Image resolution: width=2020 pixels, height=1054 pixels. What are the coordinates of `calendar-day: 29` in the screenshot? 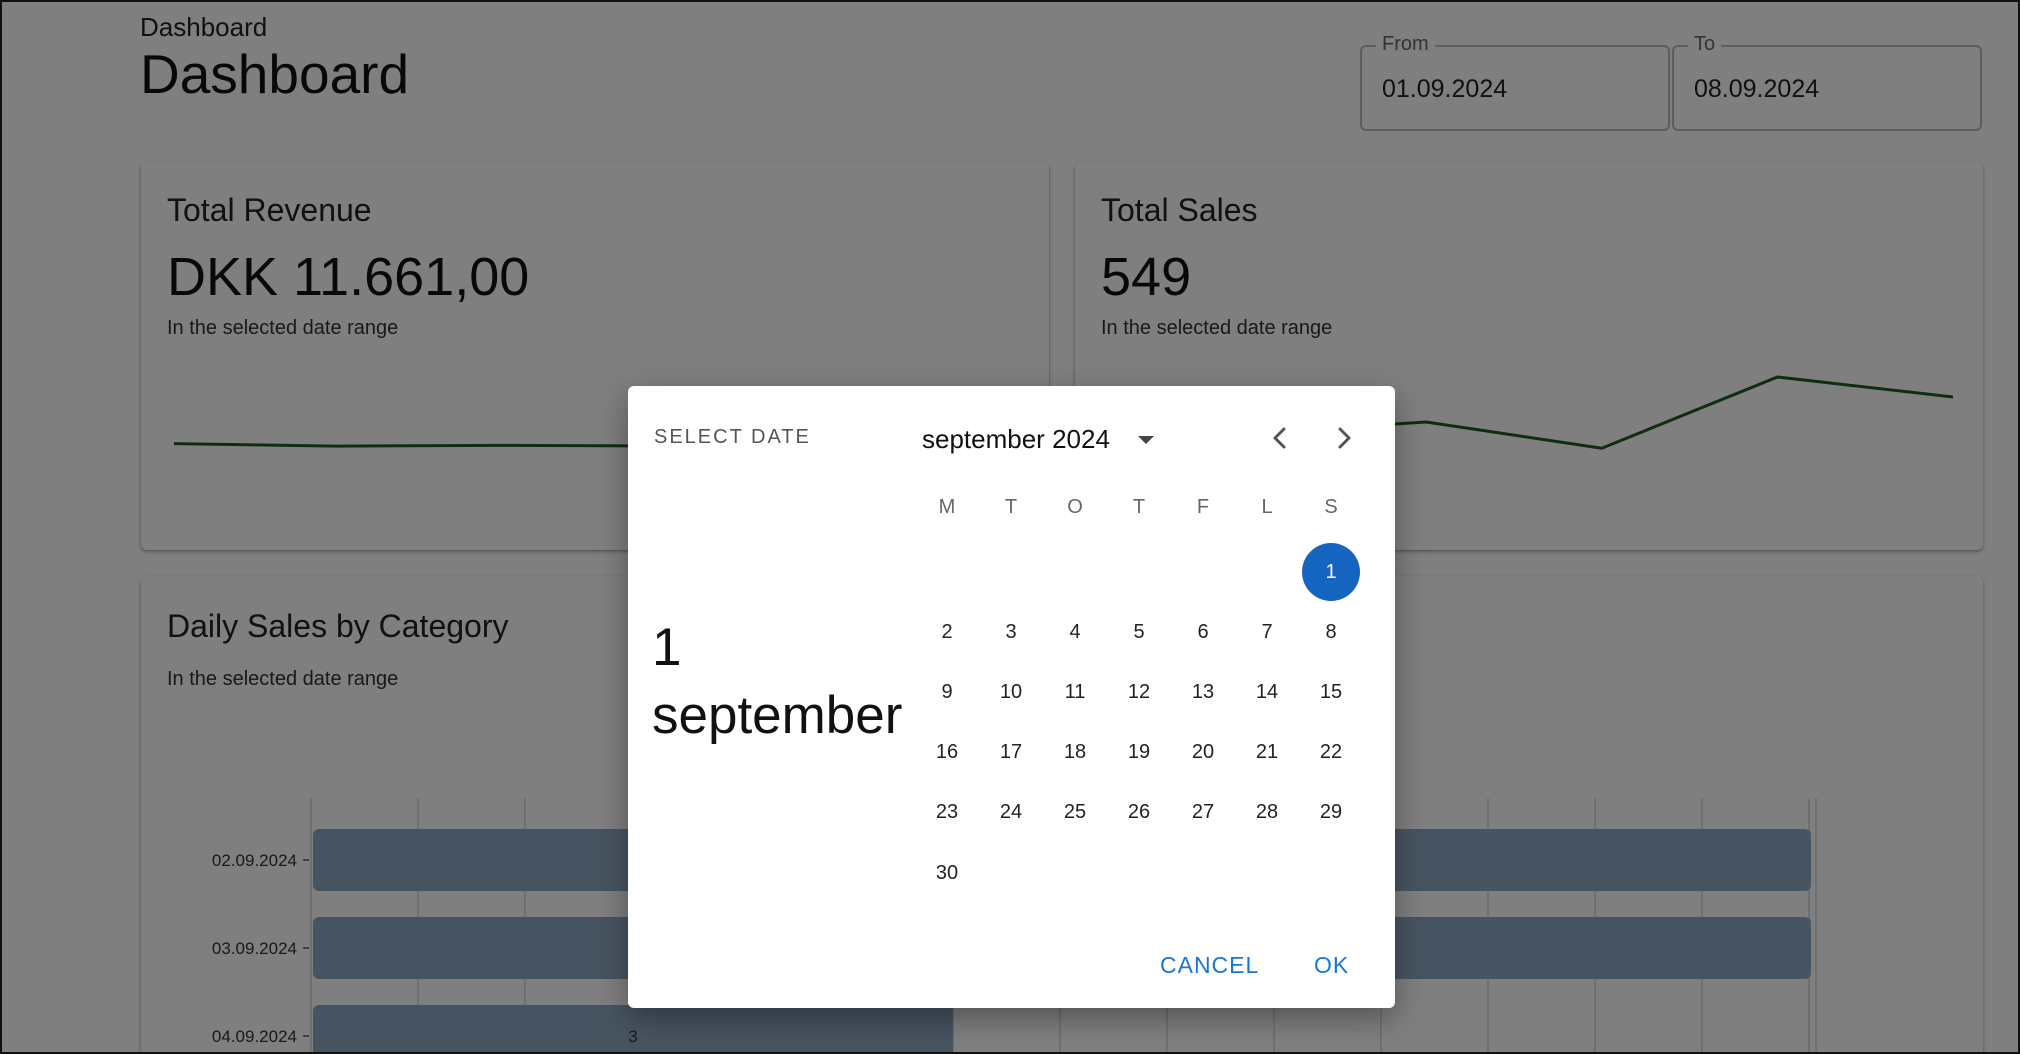 It's located at (1331, 812).